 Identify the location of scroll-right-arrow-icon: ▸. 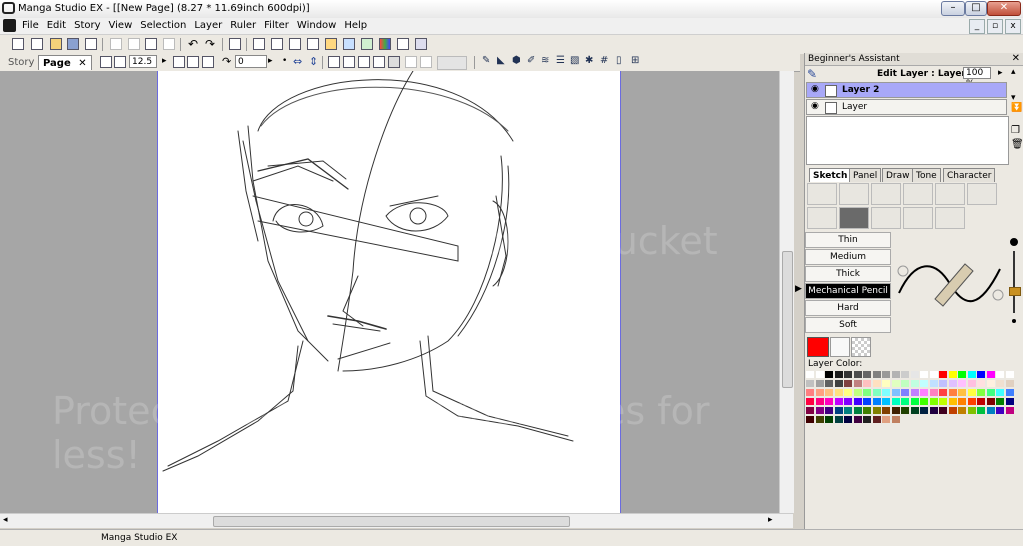
(770, 520).